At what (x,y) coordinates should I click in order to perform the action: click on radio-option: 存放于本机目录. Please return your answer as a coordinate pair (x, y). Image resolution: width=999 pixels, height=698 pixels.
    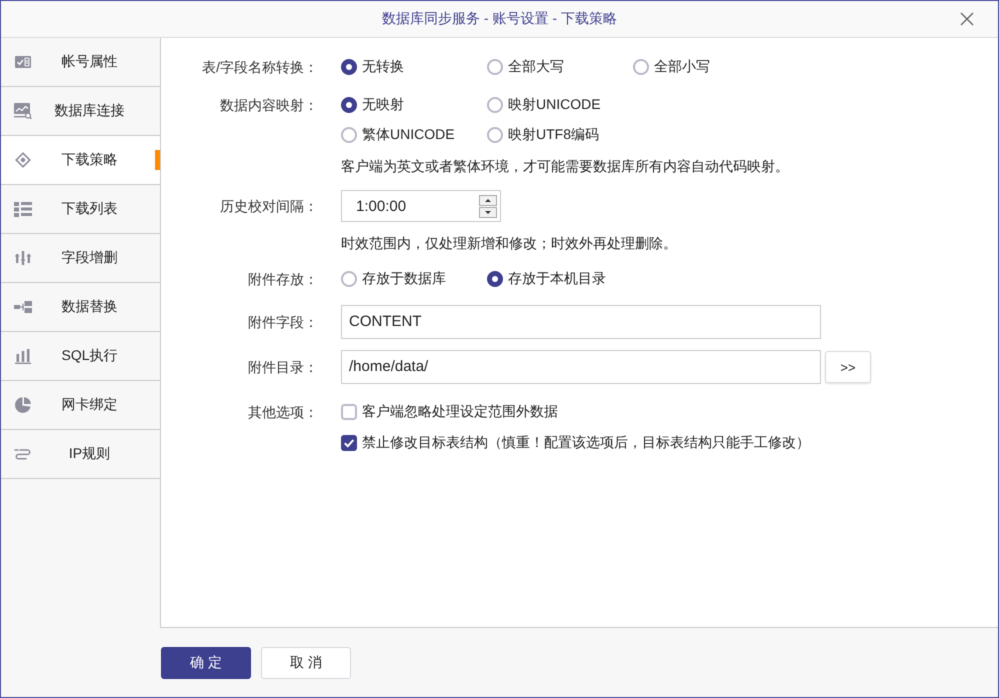
    Looking at the image, I should click on (546, 279).